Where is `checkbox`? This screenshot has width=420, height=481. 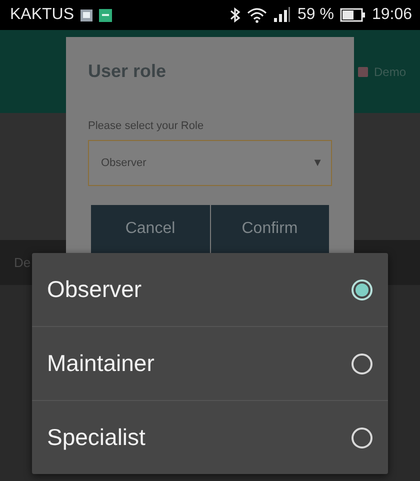
checkbox is located at coordinates (363, 71).